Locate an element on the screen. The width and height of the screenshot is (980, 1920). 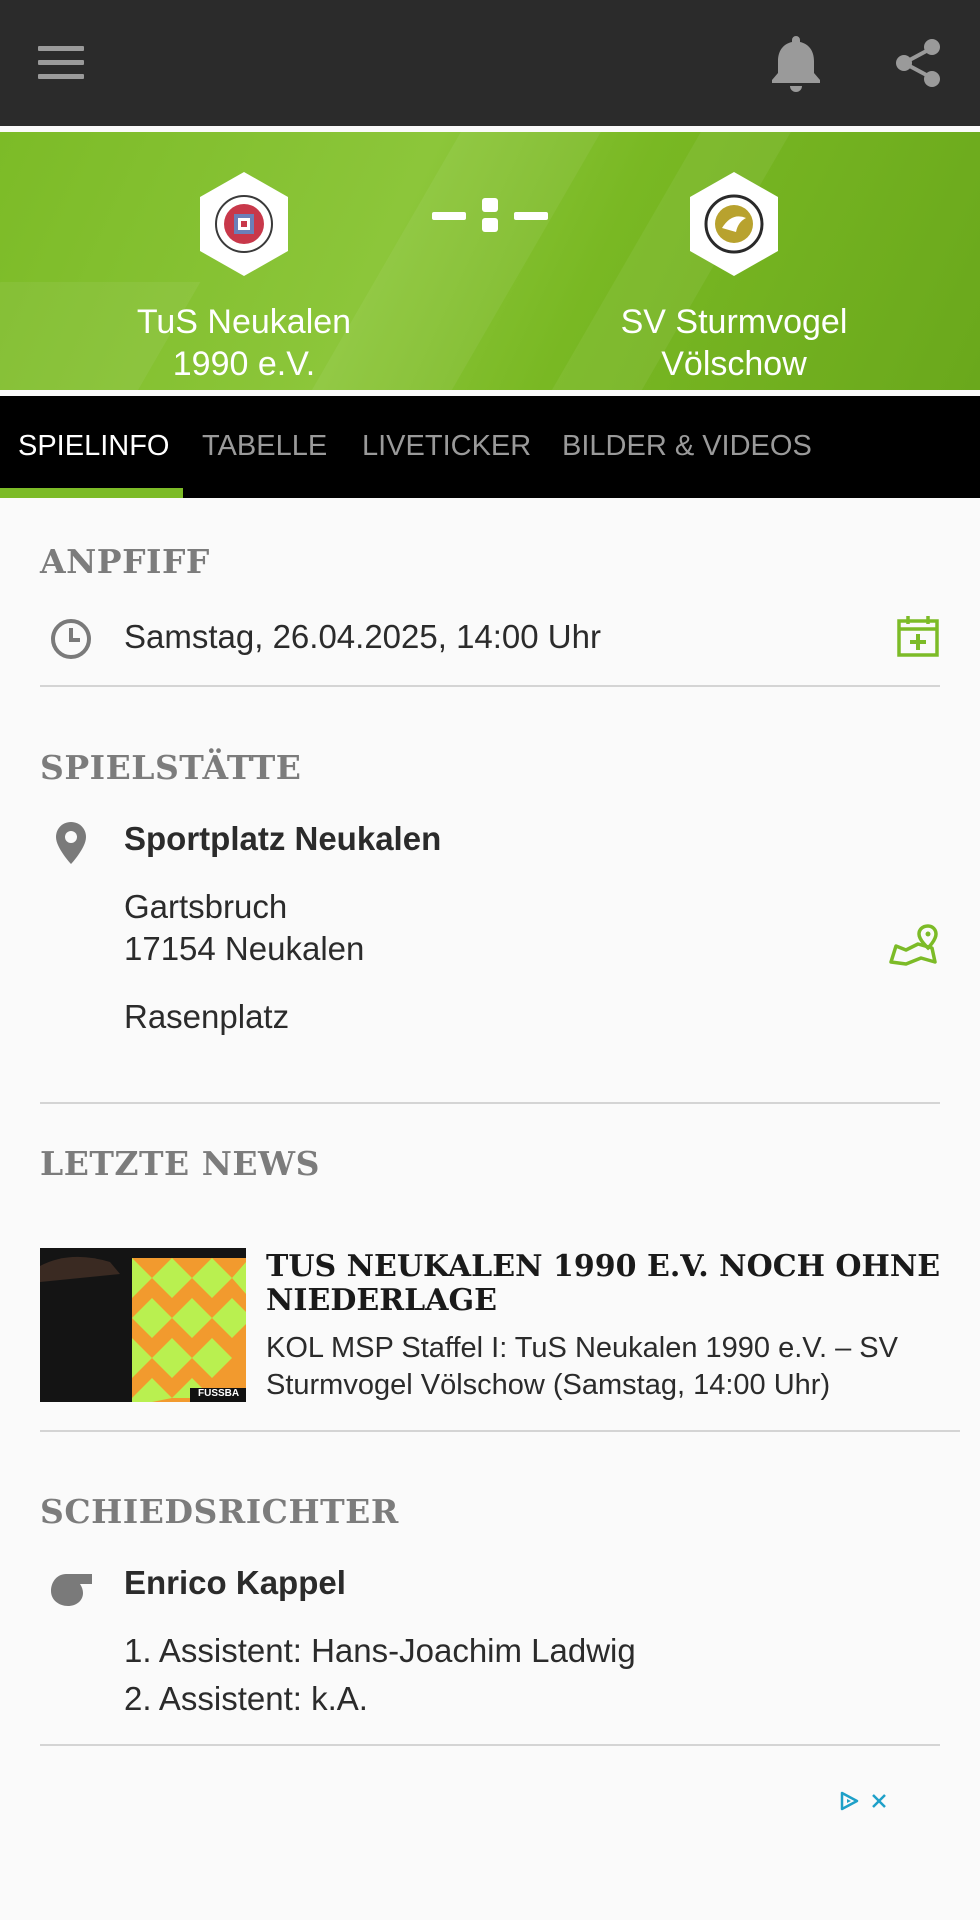
away-team-crest-icon is located at coordinates (734, 224).